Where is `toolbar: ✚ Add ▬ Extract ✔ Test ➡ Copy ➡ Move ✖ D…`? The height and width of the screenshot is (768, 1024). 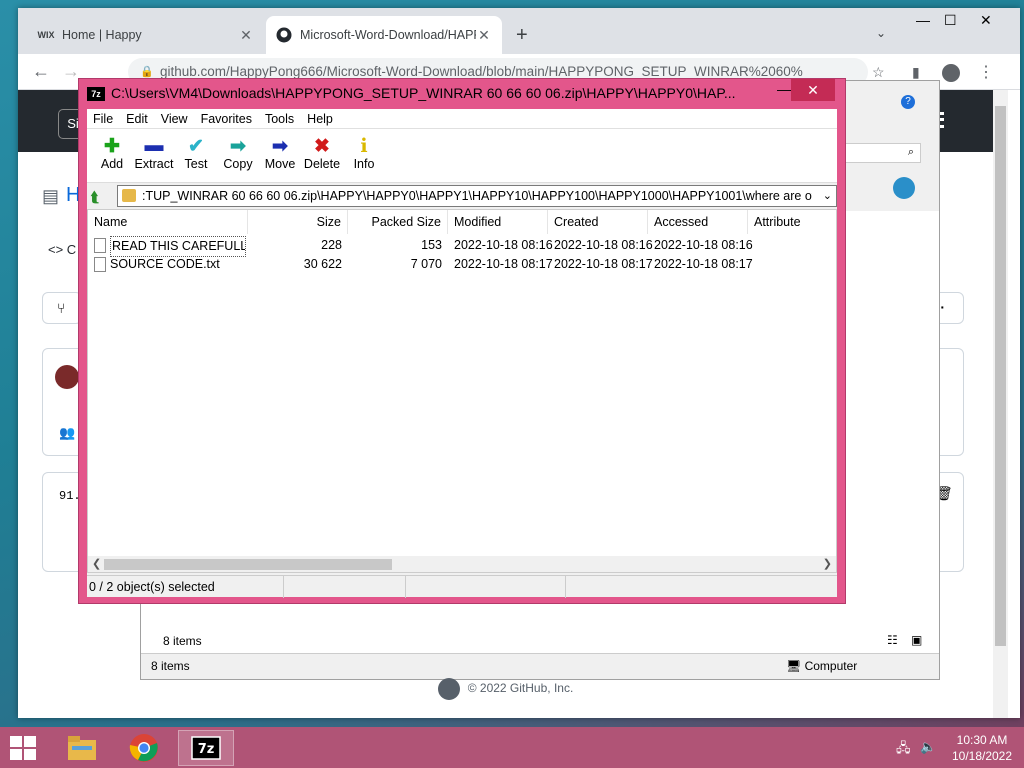
toolbar: ✚ Add ▬ Extract ✔ Test ➡ Copy ➡ Move ✖ D… is located at coordinates (462, 156).